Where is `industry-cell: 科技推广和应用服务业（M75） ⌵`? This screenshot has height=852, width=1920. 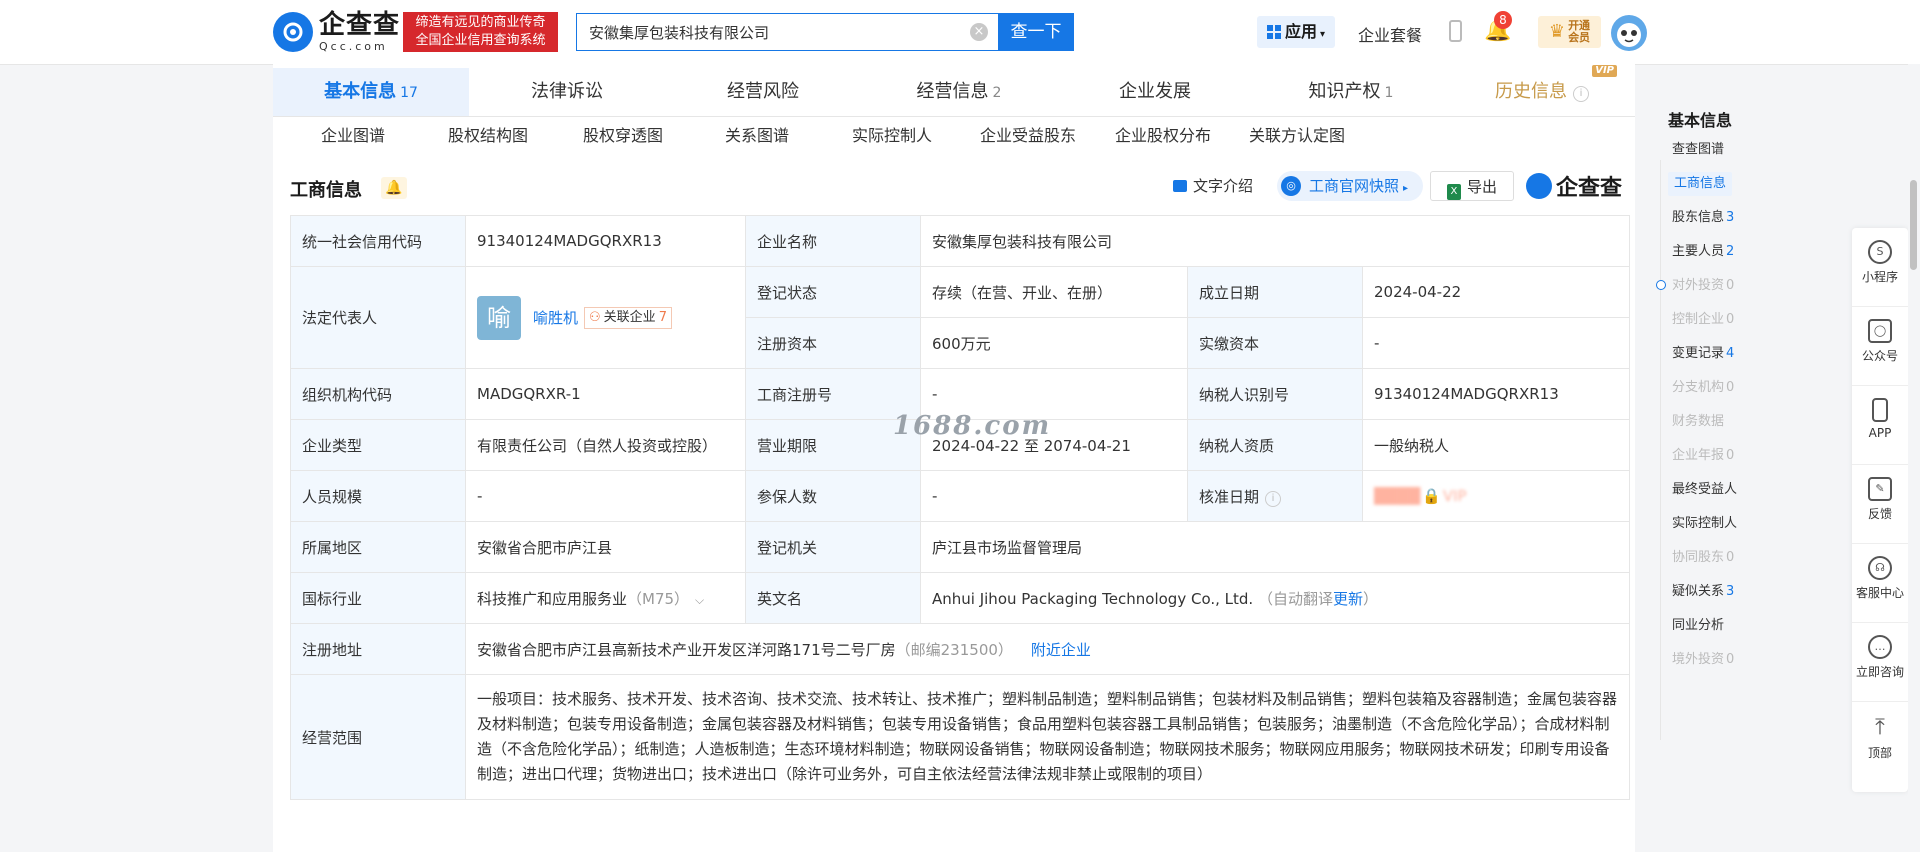 industry-cell: 科技推广和应用服务业（M75） ⌵ is located at coordinates (605, 598).